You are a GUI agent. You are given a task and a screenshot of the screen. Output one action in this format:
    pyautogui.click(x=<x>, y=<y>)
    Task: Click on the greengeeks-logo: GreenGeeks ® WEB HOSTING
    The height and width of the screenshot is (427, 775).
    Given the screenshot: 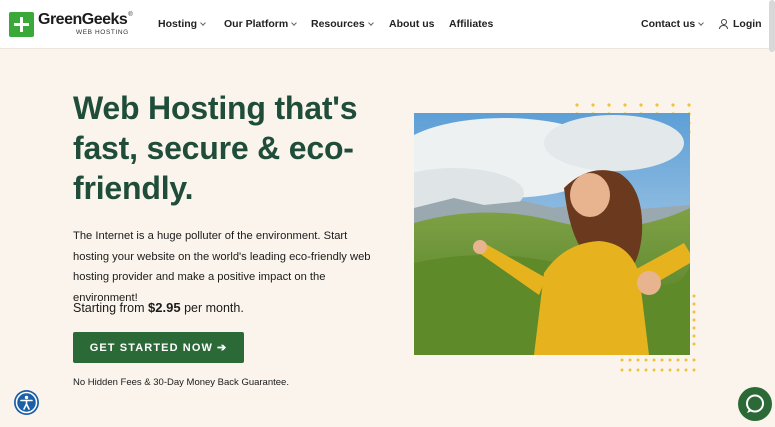 What is the action you would take?
    pyautogui.click(x=71, y=24)
    